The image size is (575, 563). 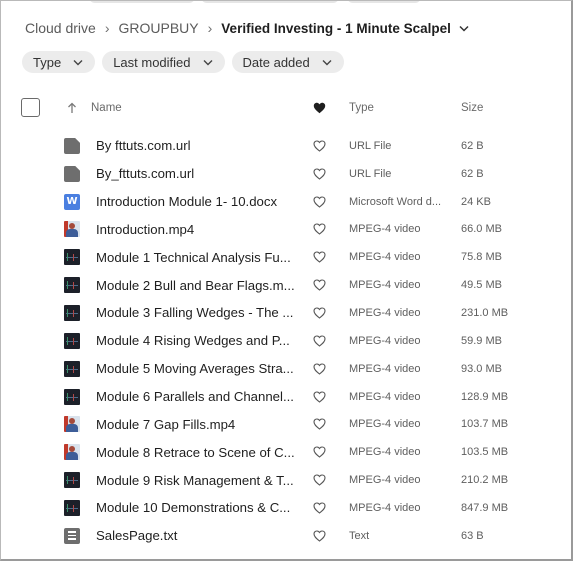 What do you see at coordinates (476, 201) in the screenshot?
I see `file-size: 24 KB` at bounding box center [476, 201].